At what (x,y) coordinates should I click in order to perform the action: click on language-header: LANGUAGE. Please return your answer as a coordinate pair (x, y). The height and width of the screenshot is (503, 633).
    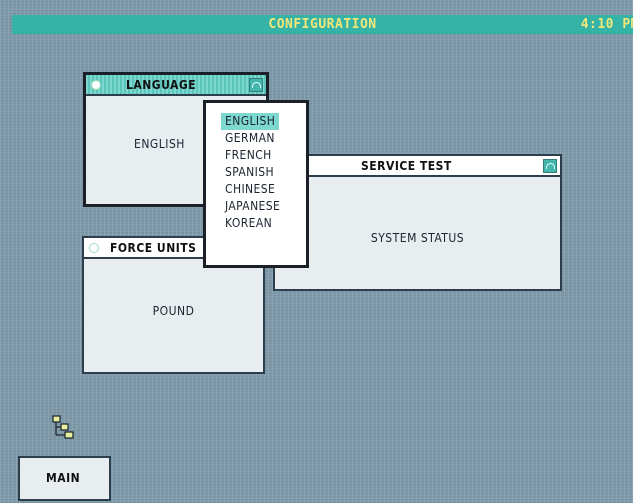
    Looking at the image, I should click on (176, 85).